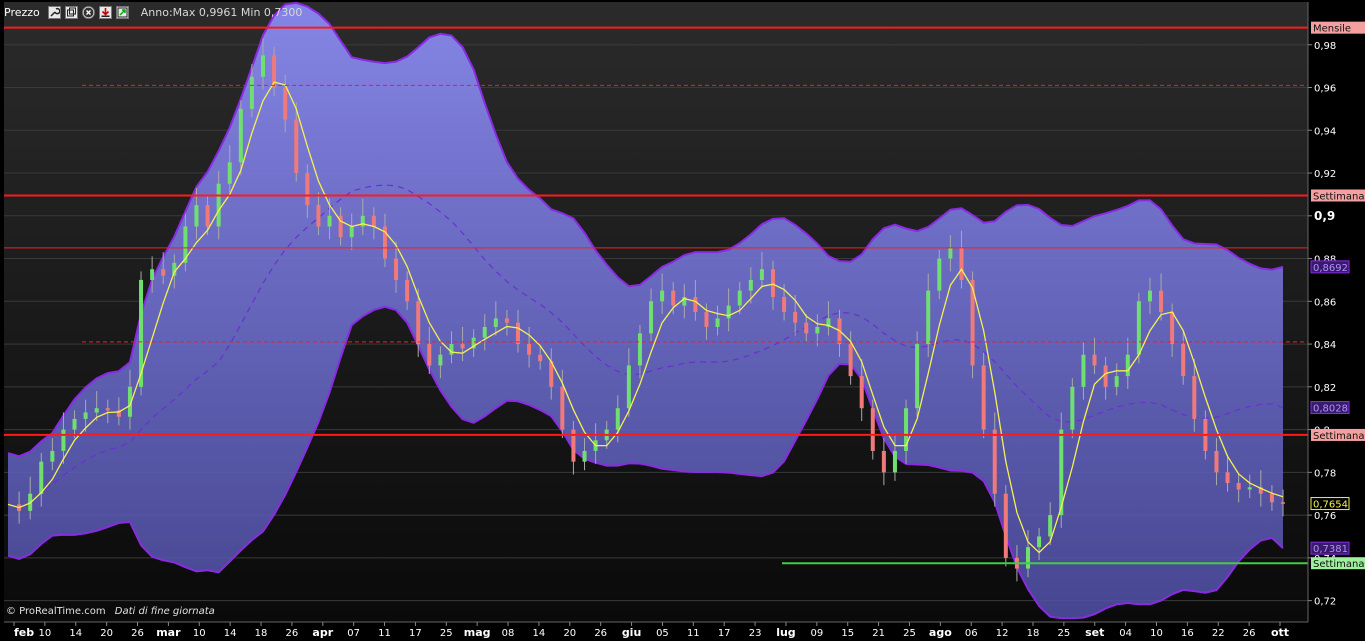 The image size is (1365, 641). What do you see at coordinates (75, 633) in the screenshot?
I see `x-tick-label: 14` at bounding box center [75, 633].